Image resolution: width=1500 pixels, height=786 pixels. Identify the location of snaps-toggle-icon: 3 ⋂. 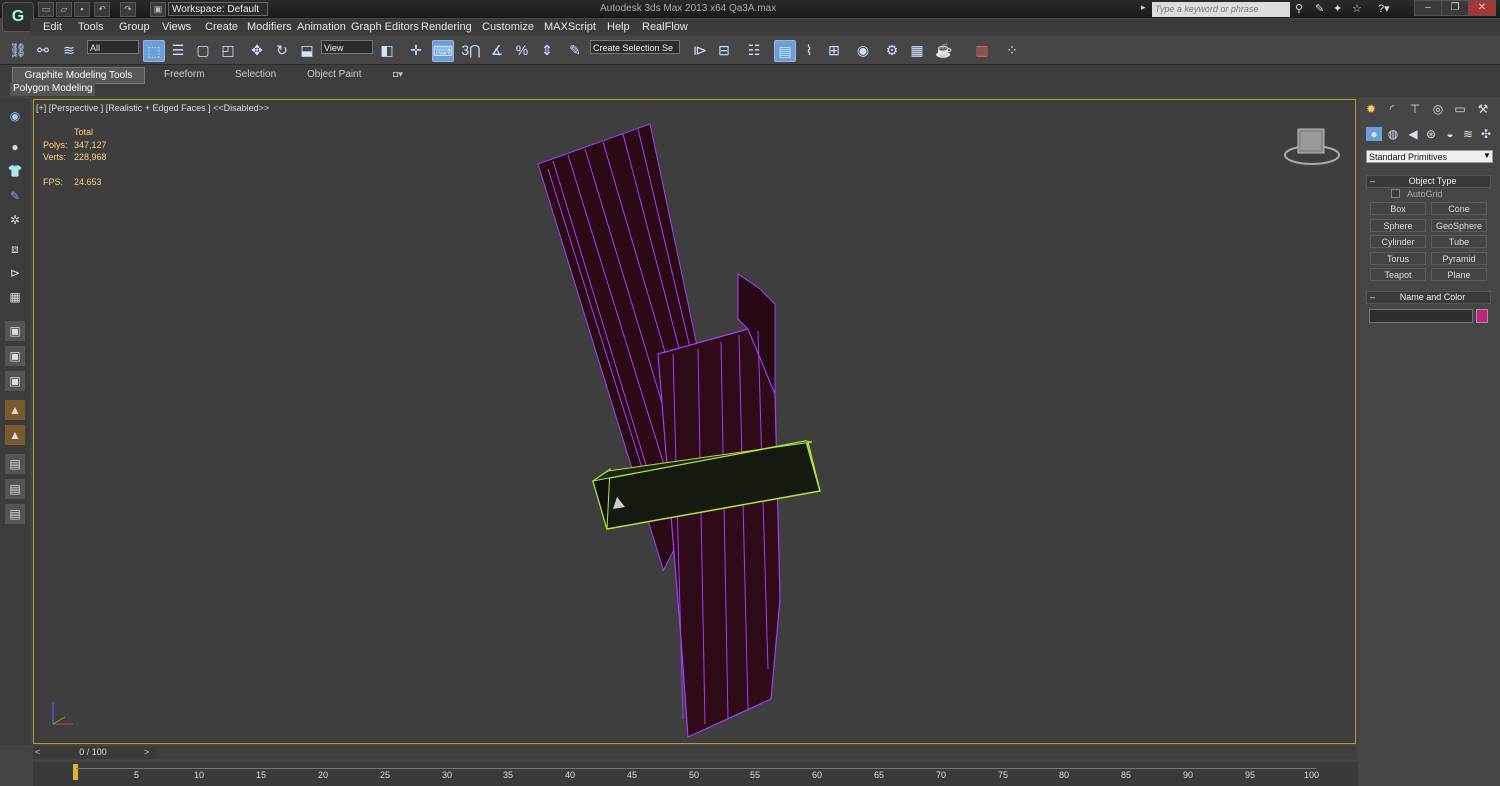
(471, 50).